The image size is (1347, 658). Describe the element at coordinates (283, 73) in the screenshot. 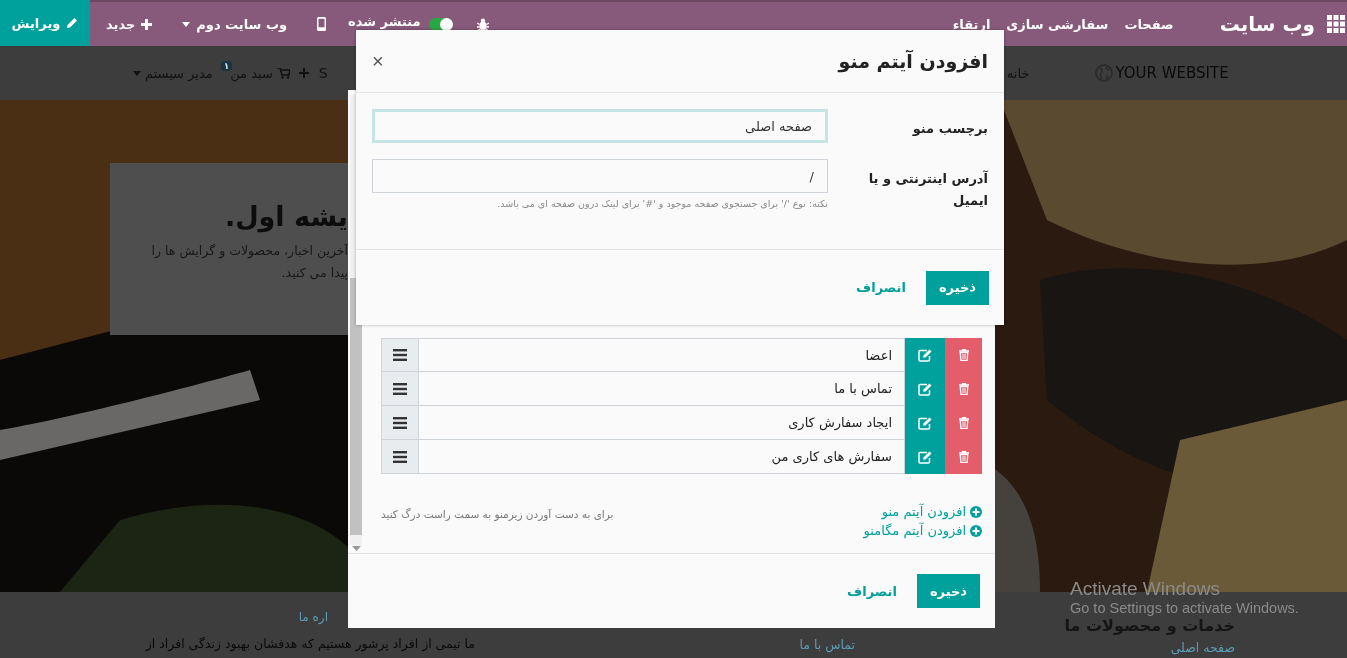

I see `cart-icon` at that location.